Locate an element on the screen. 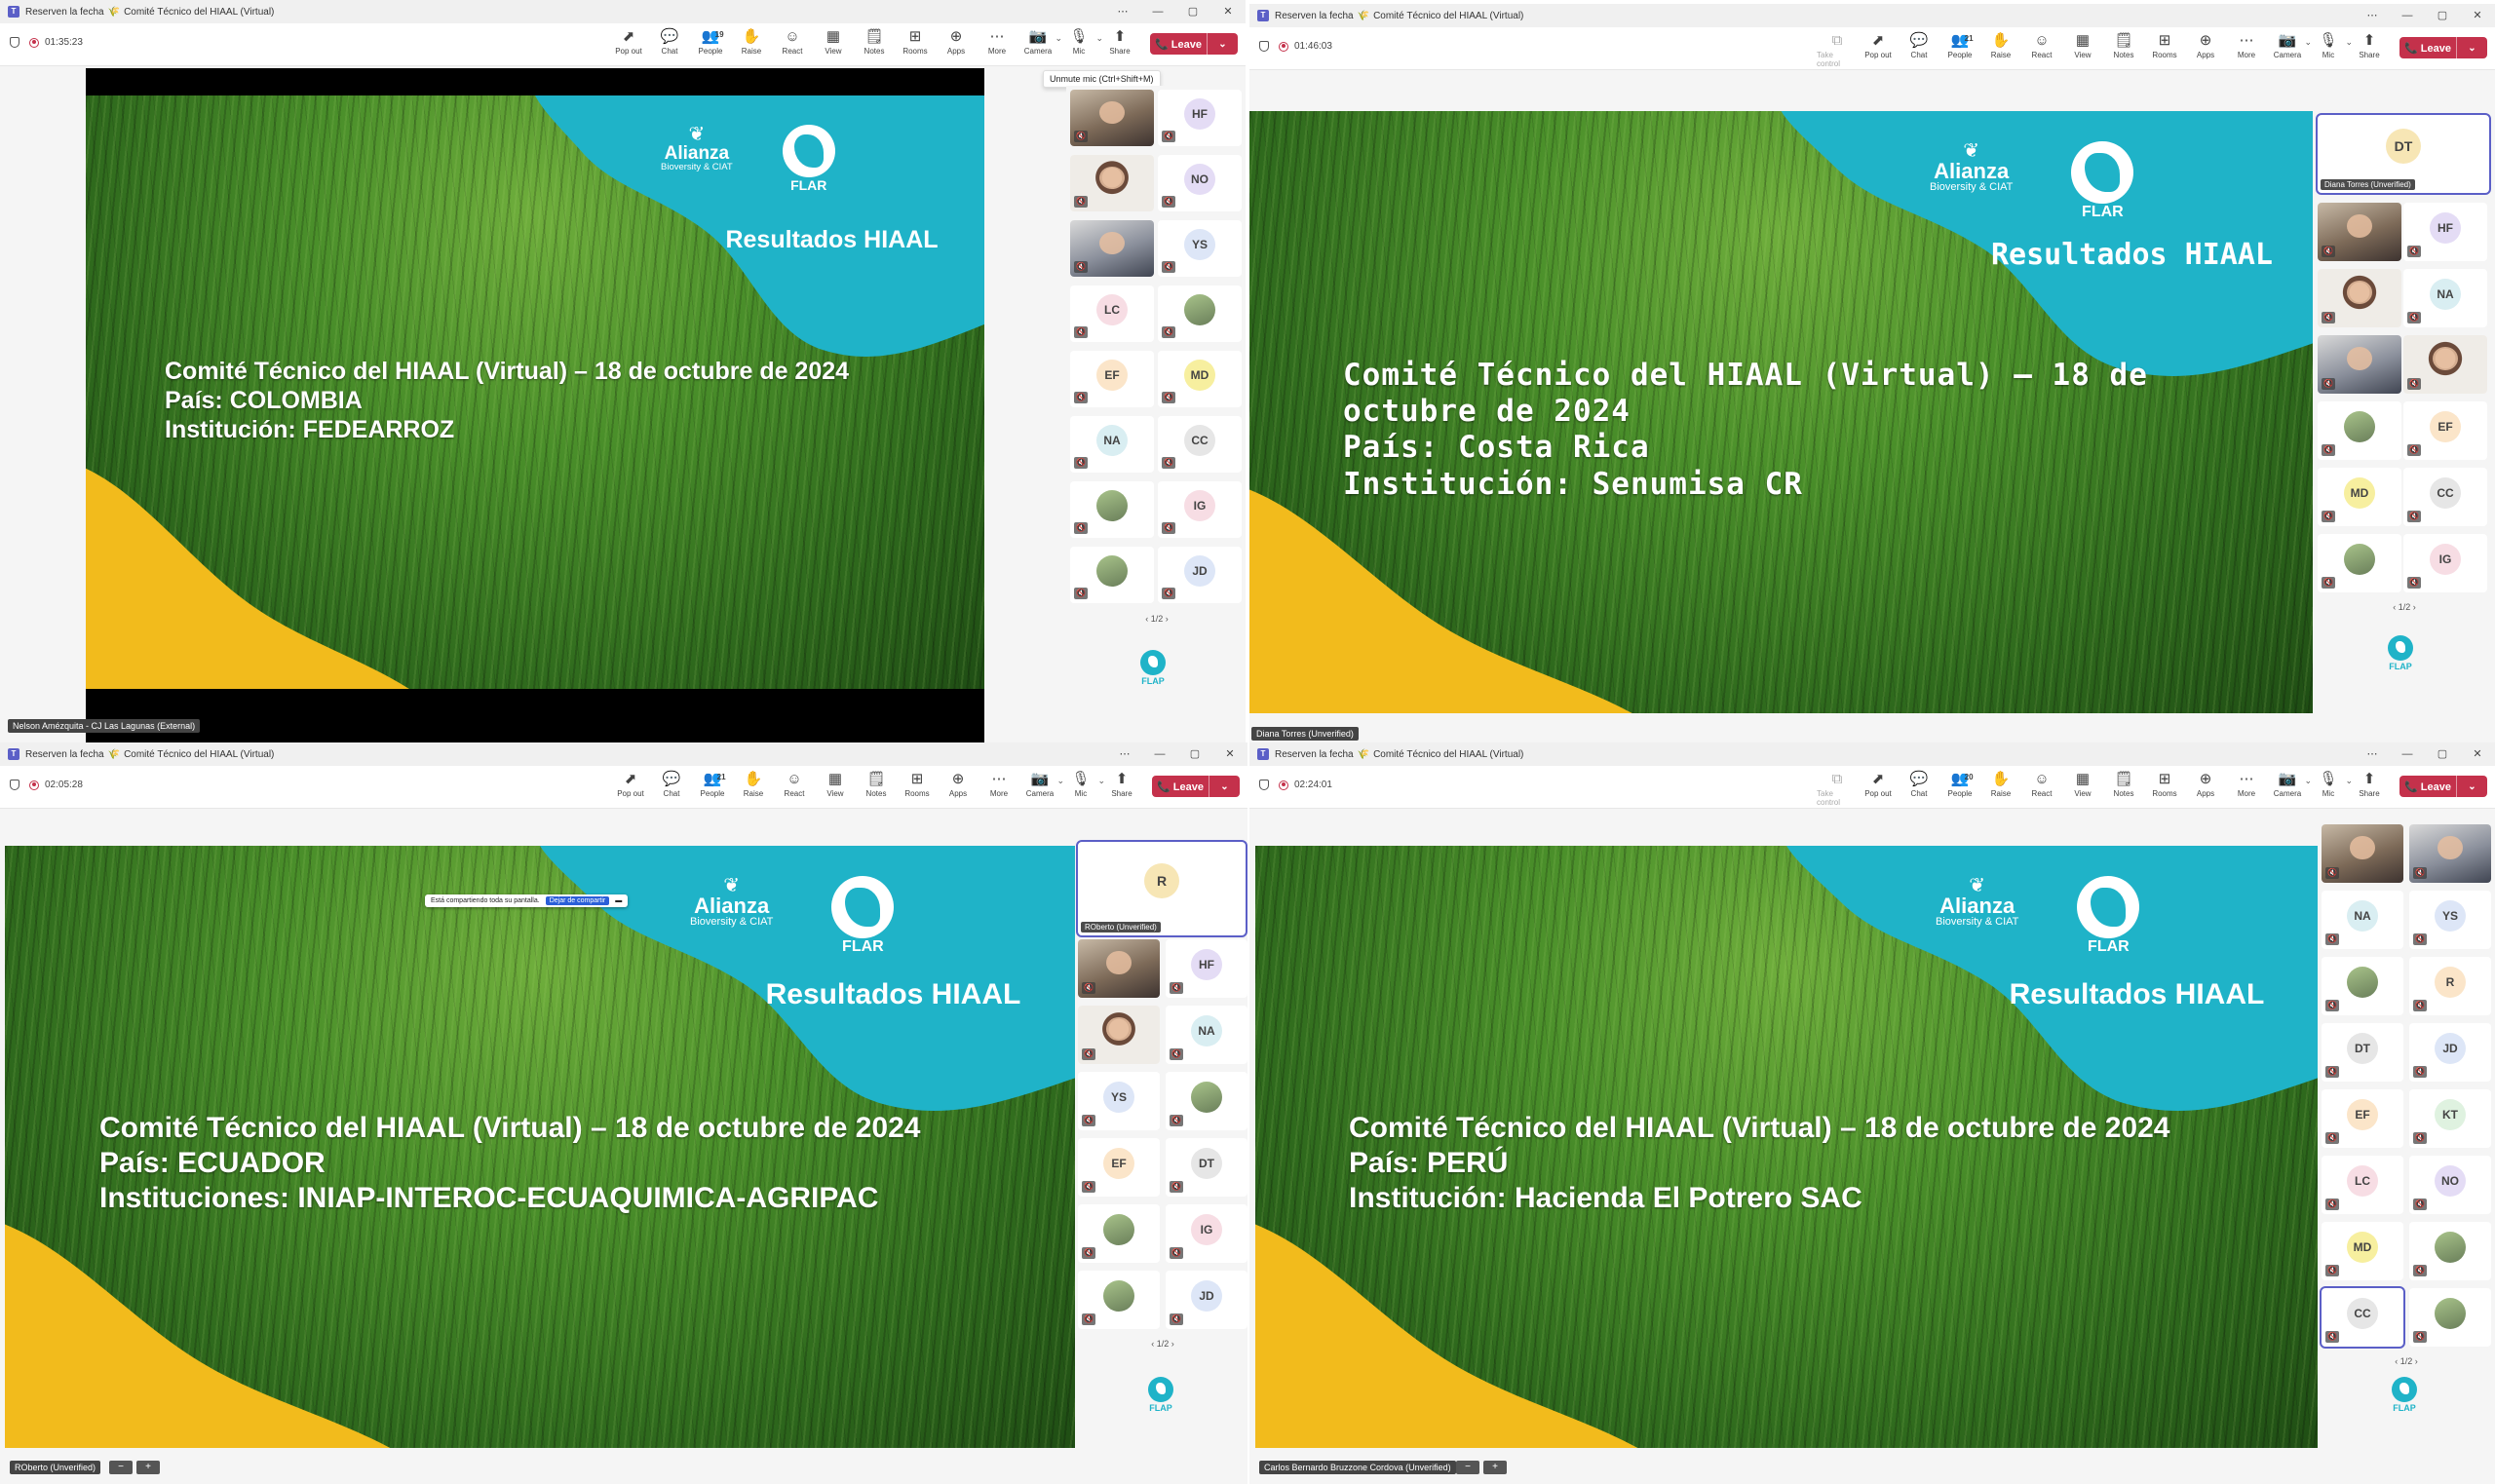  participant-tile: LC 🔇 is located at coordinates (2362, 1185).